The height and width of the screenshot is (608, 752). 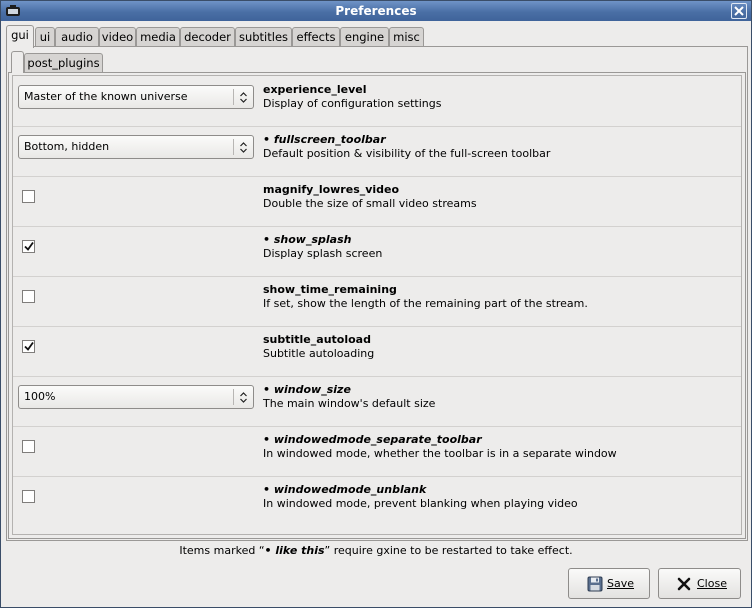 I want to click on tab-gui: gui, so click(x=20, y=36).